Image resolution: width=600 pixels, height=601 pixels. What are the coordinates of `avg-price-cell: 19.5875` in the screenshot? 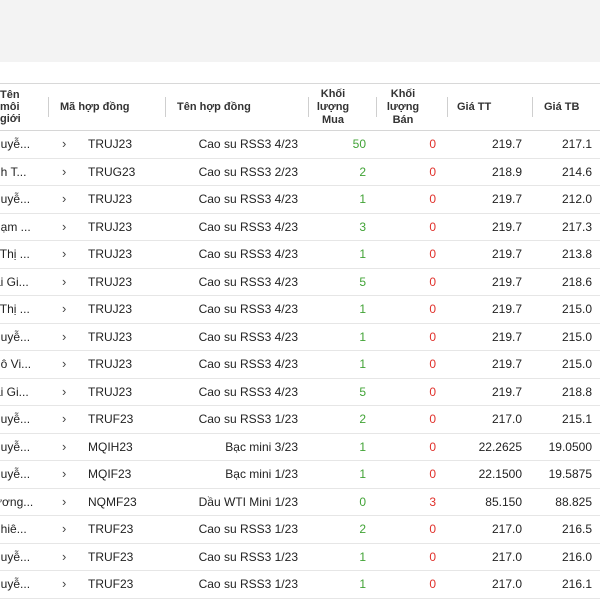 It's located at (570, 474).